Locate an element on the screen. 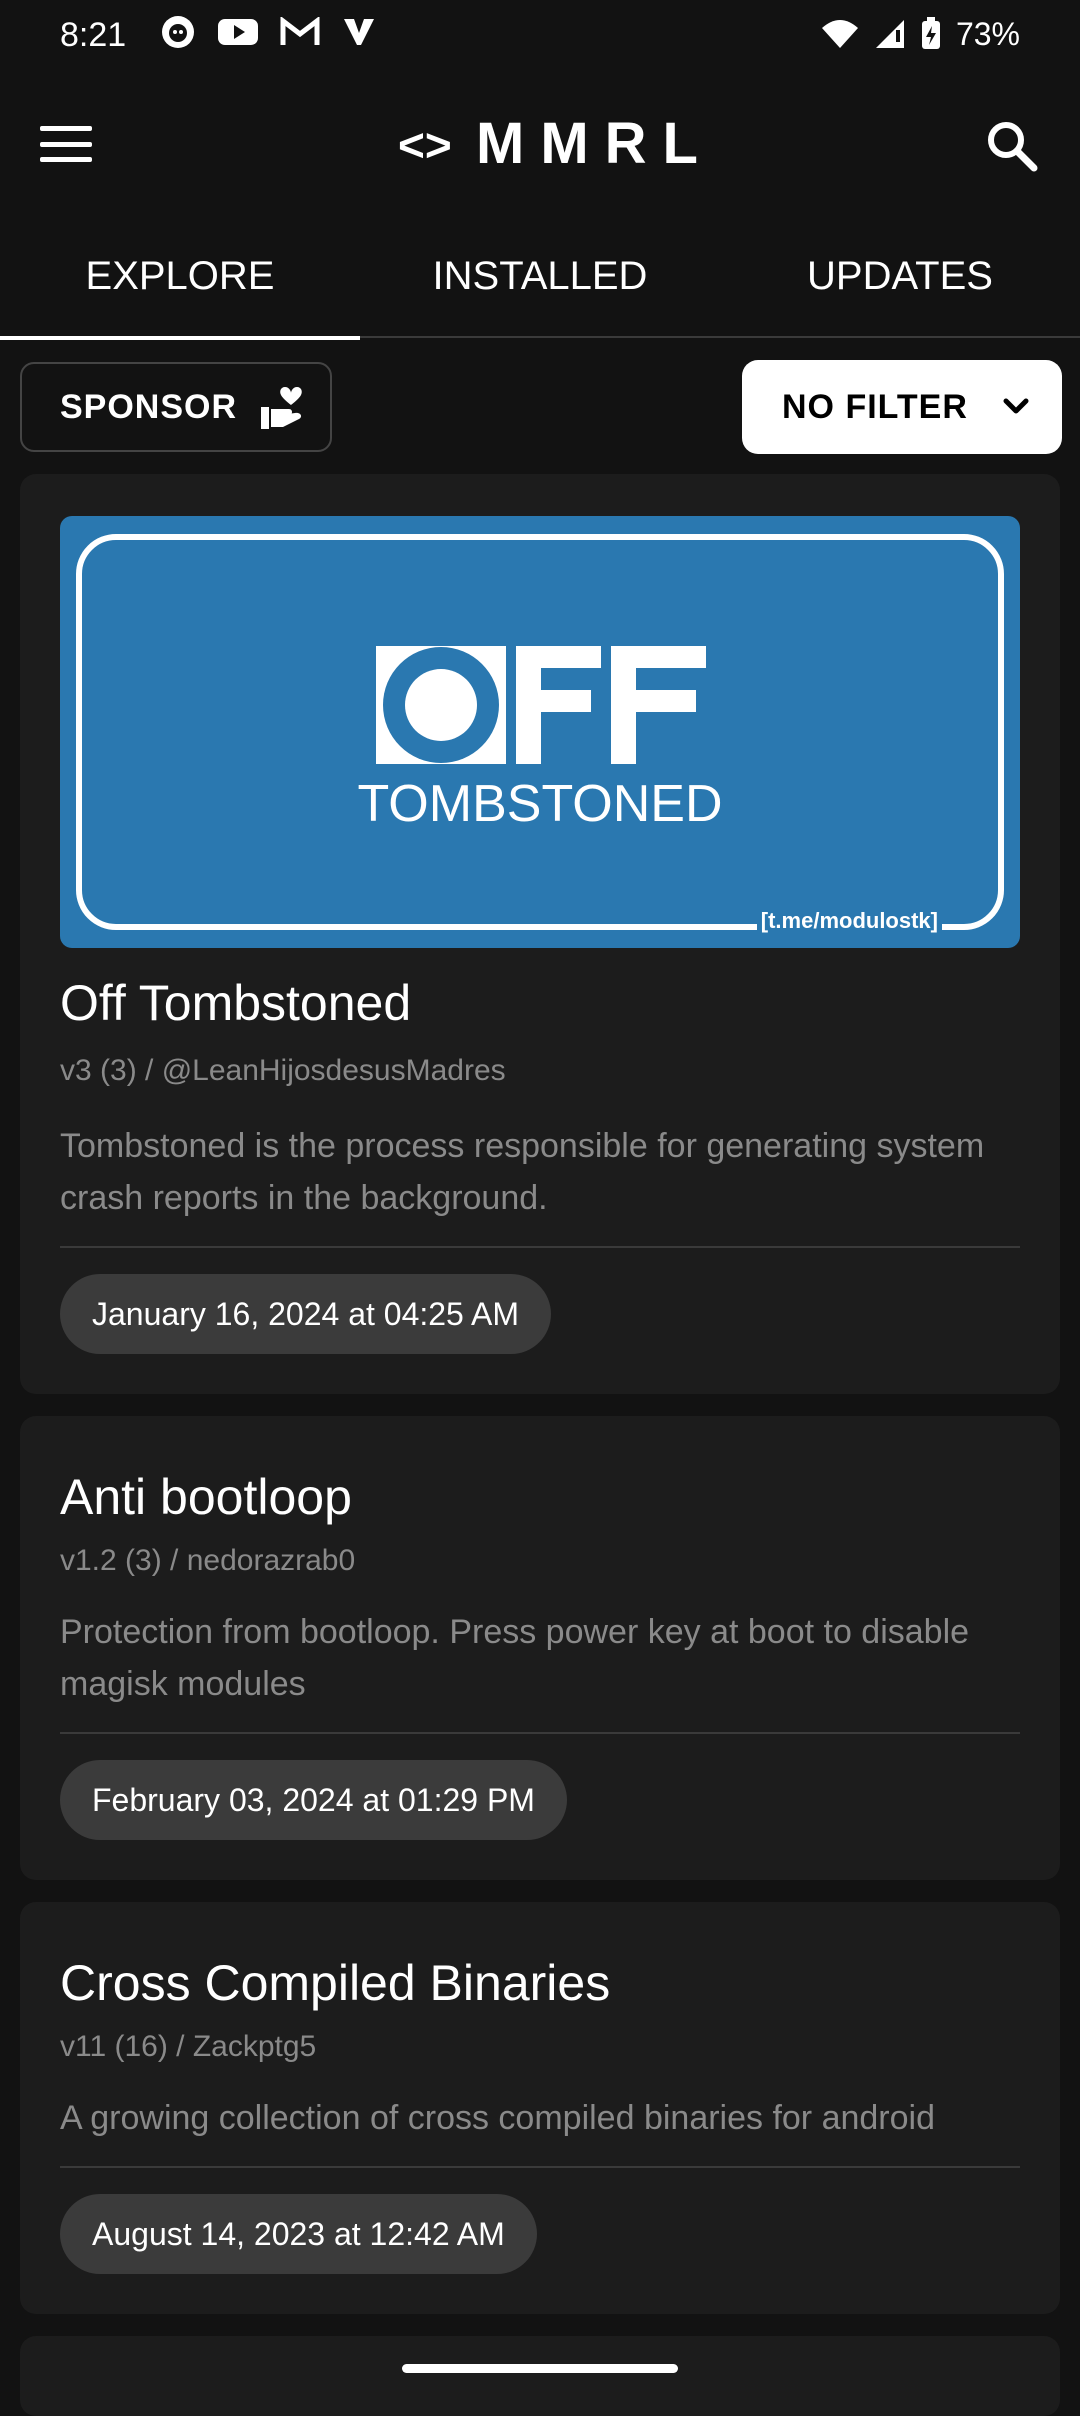 The image size is (1080, 2416). filter-label: NO FILTER is located at coordinates (875, 406).